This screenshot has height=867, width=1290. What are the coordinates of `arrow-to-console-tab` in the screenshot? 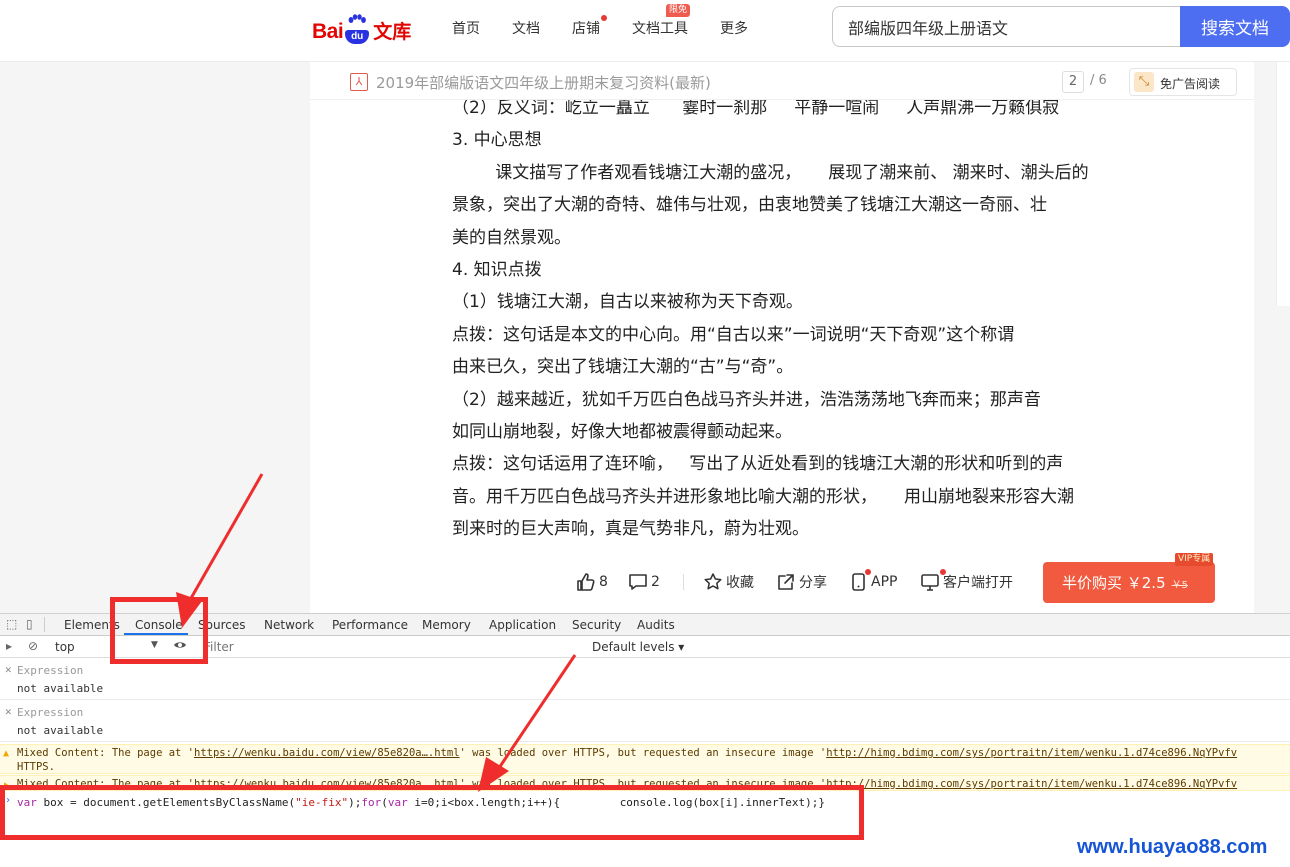 It's located at (220, 550).